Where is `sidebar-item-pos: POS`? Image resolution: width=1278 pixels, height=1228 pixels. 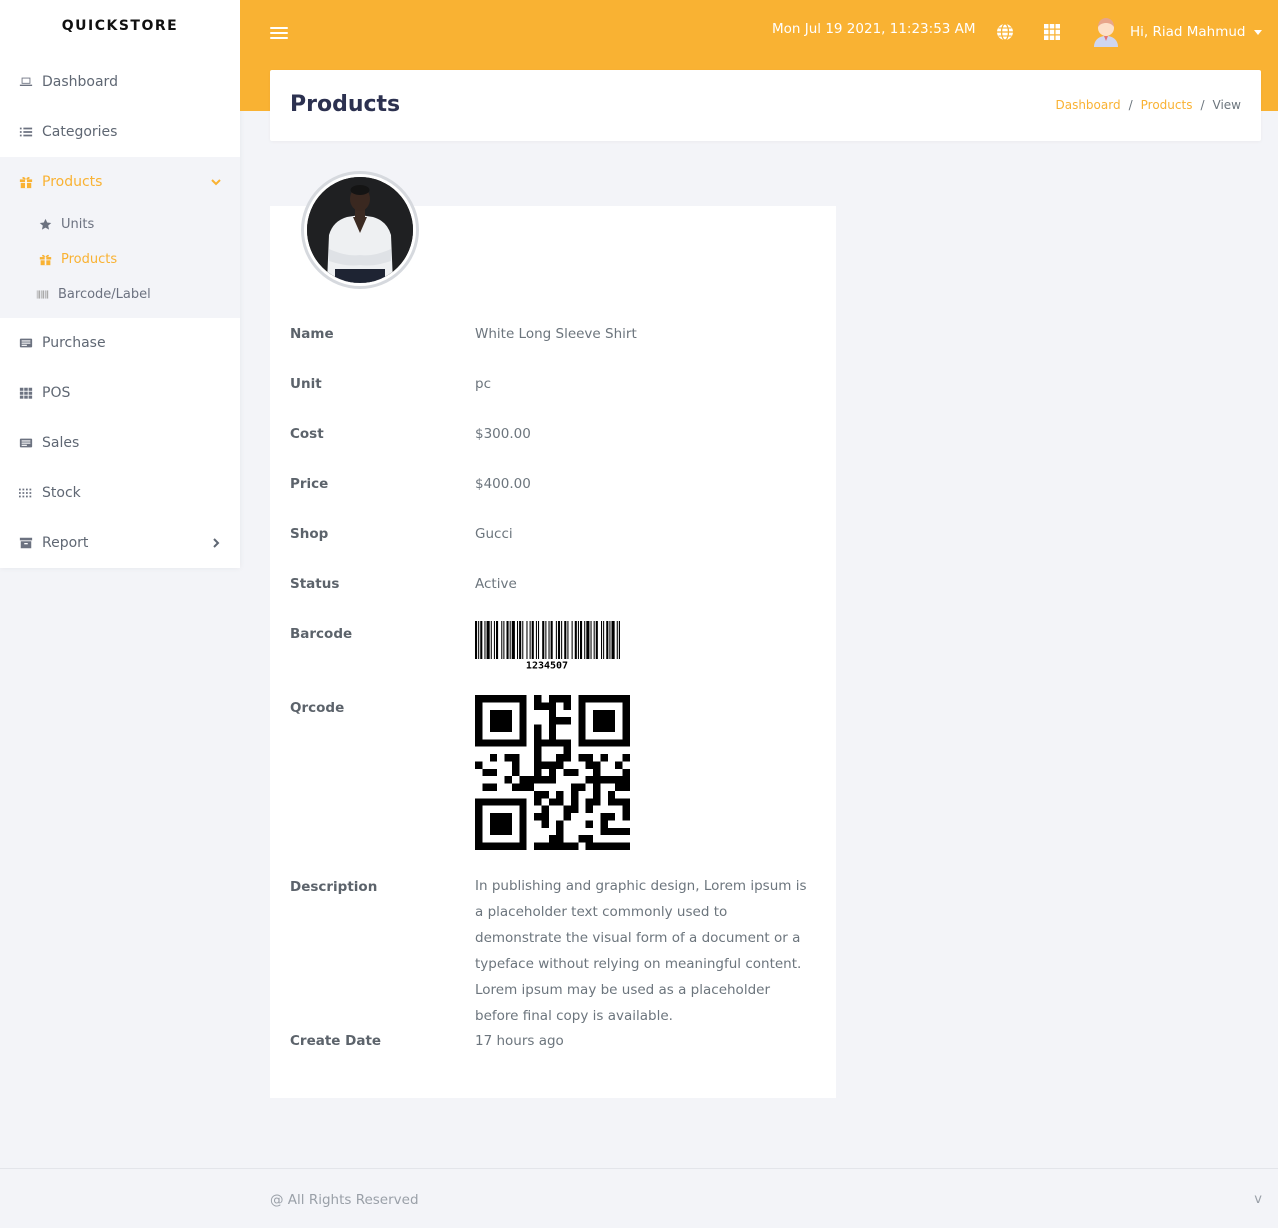 sidebar-item-pos: POS is located at coordinates (120, 393).